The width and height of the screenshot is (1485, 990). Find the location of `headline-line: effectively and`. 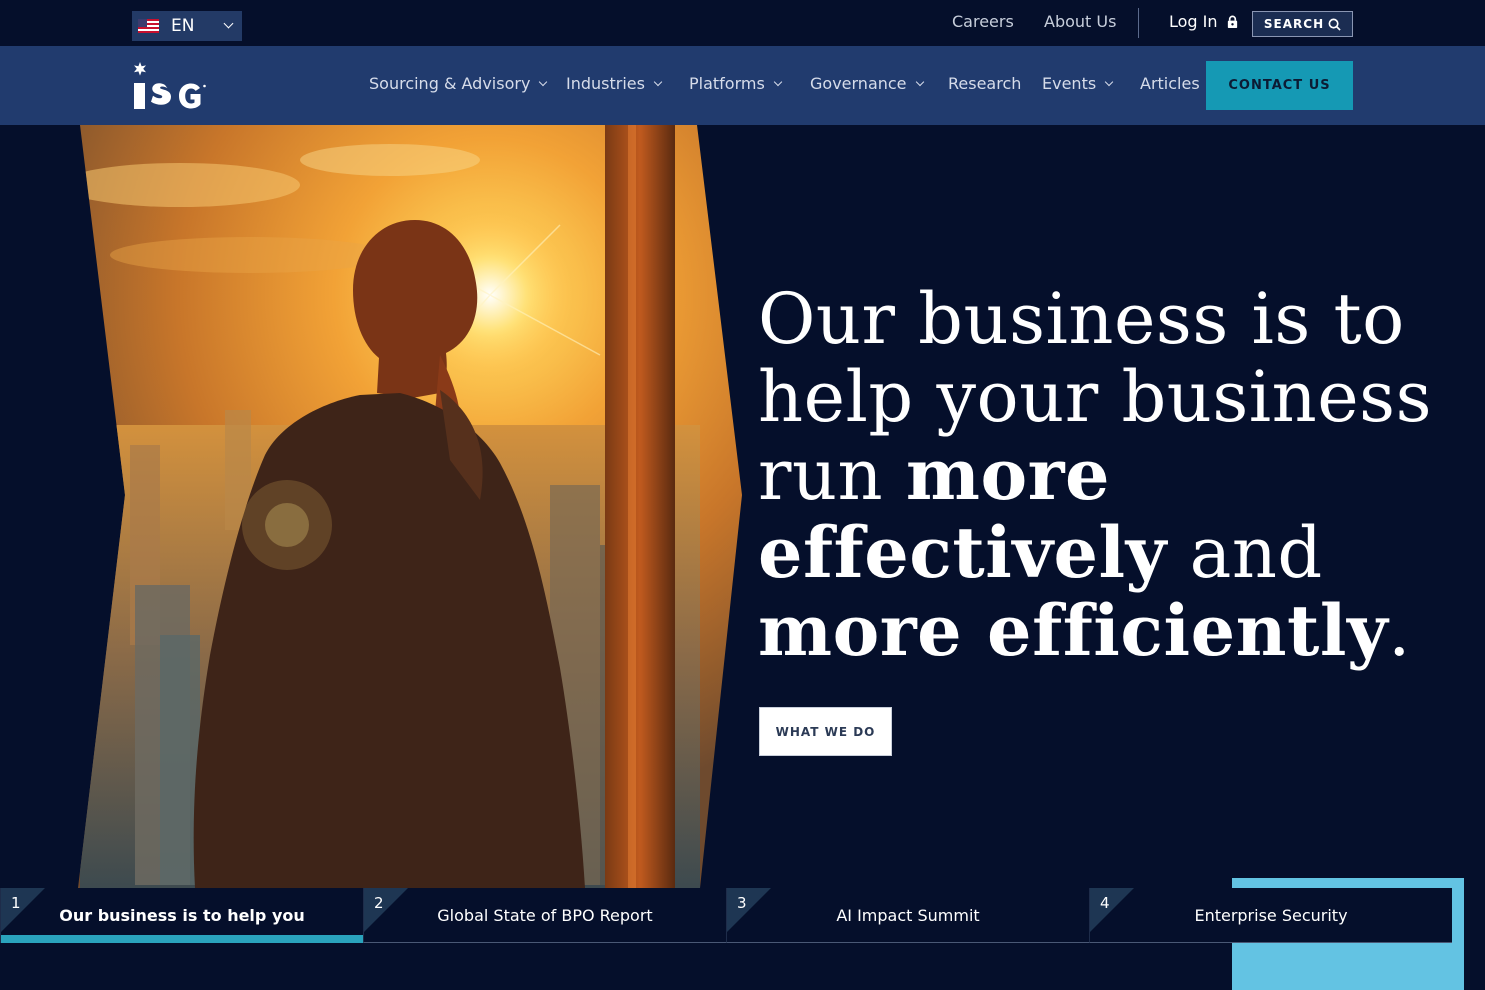

headline-line: effectively and is located at coordinates (1108, 552).